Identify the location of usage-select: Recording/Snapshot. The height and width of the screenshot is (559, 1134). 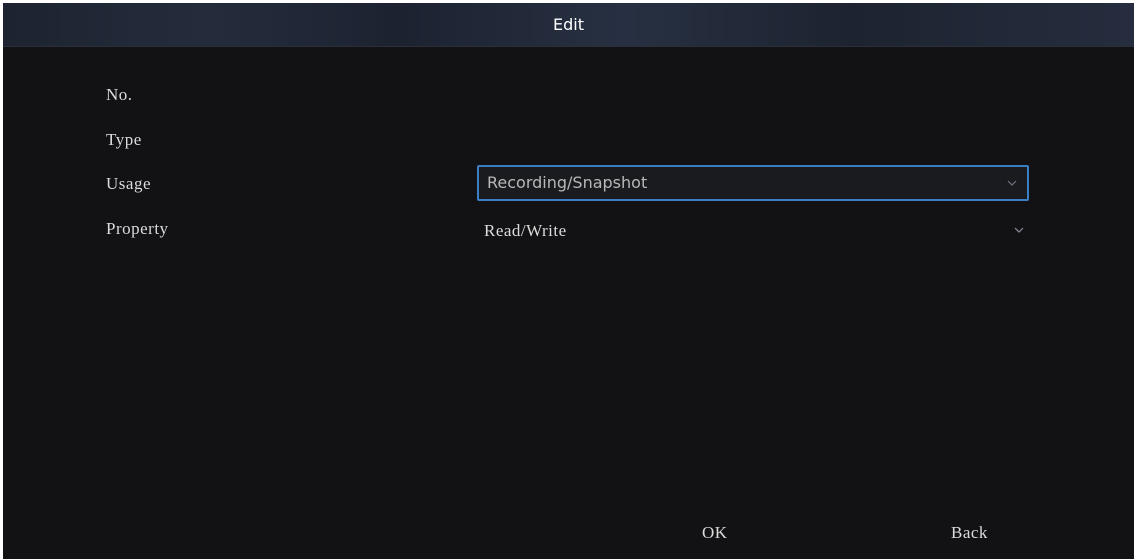
(753, 183).